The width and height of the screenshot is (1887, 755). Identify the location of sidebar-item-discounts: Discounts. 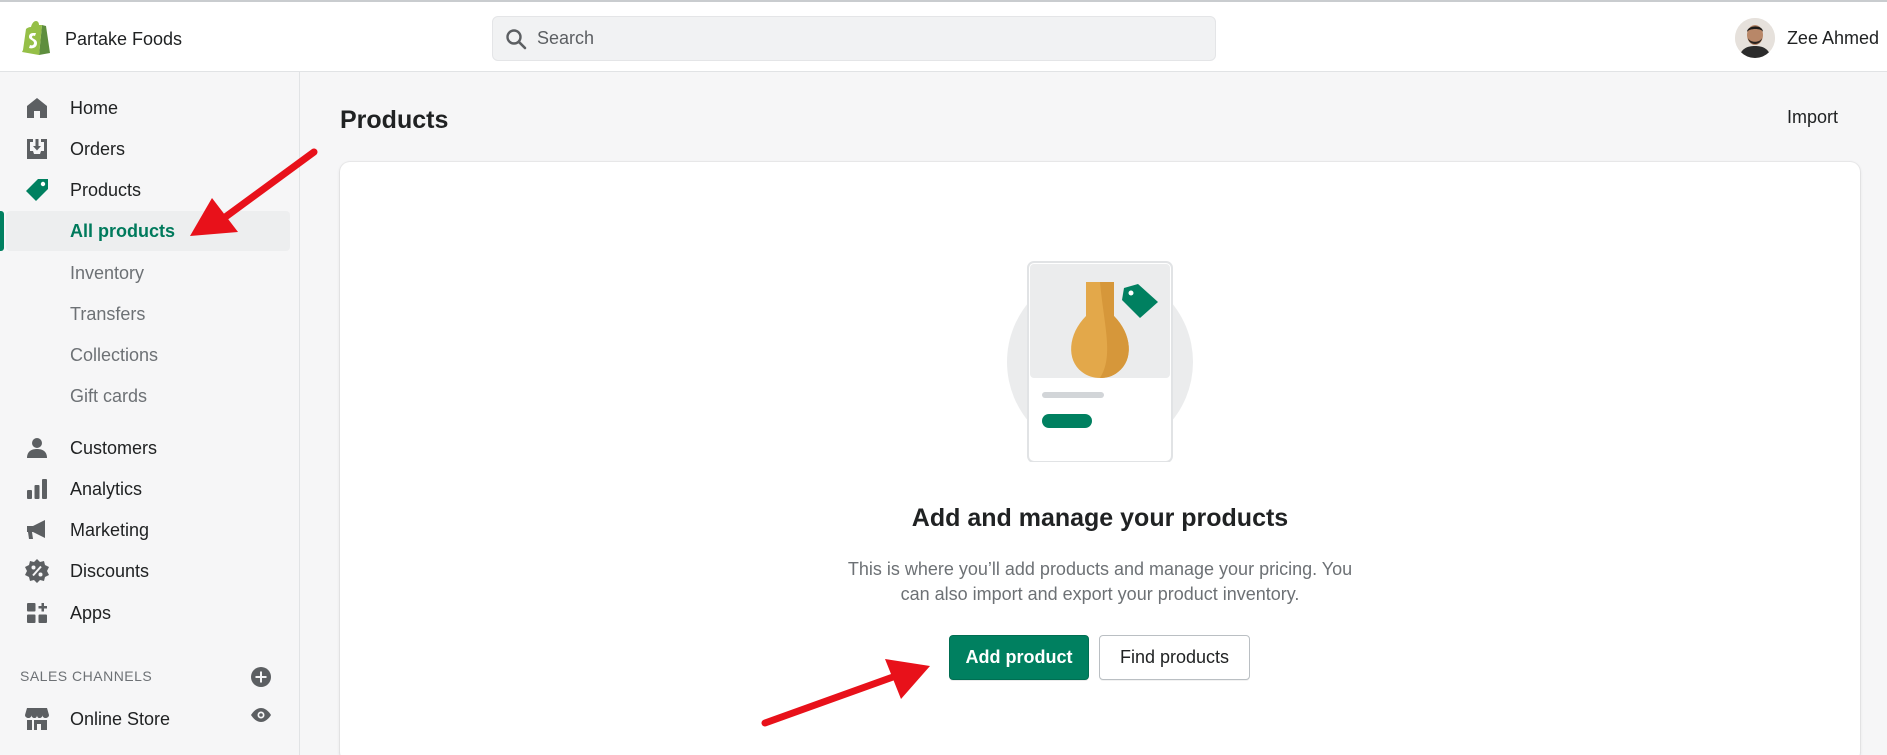
(150, 571).